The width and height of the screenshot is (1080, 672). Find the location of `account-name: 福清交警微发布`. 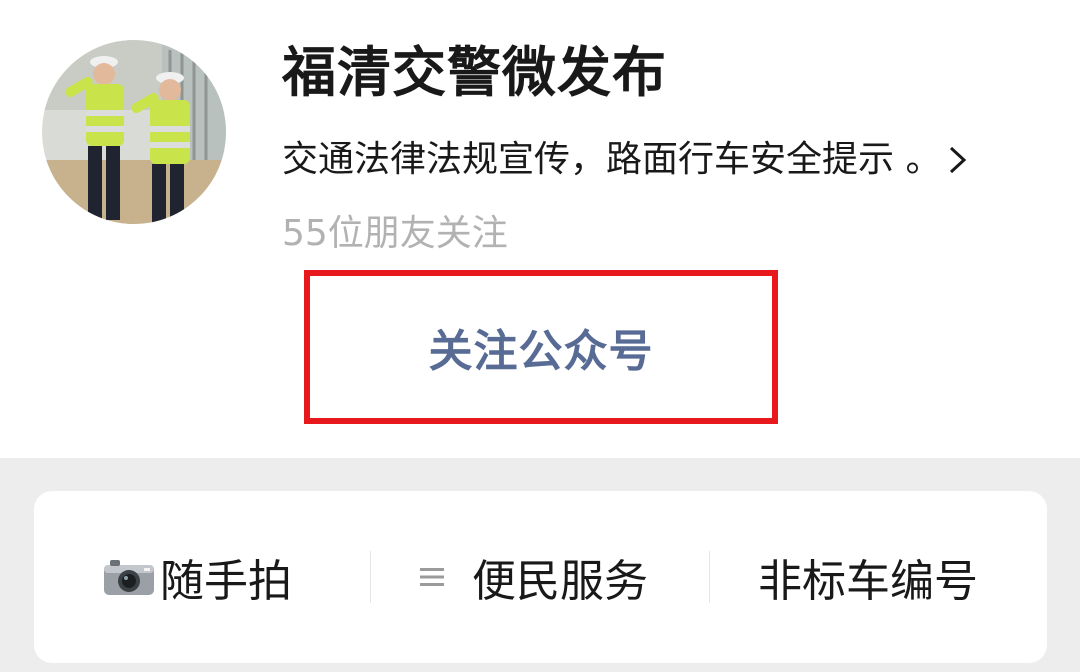

account-name: 福清交警微发布 is located at coordinates (474, 72).